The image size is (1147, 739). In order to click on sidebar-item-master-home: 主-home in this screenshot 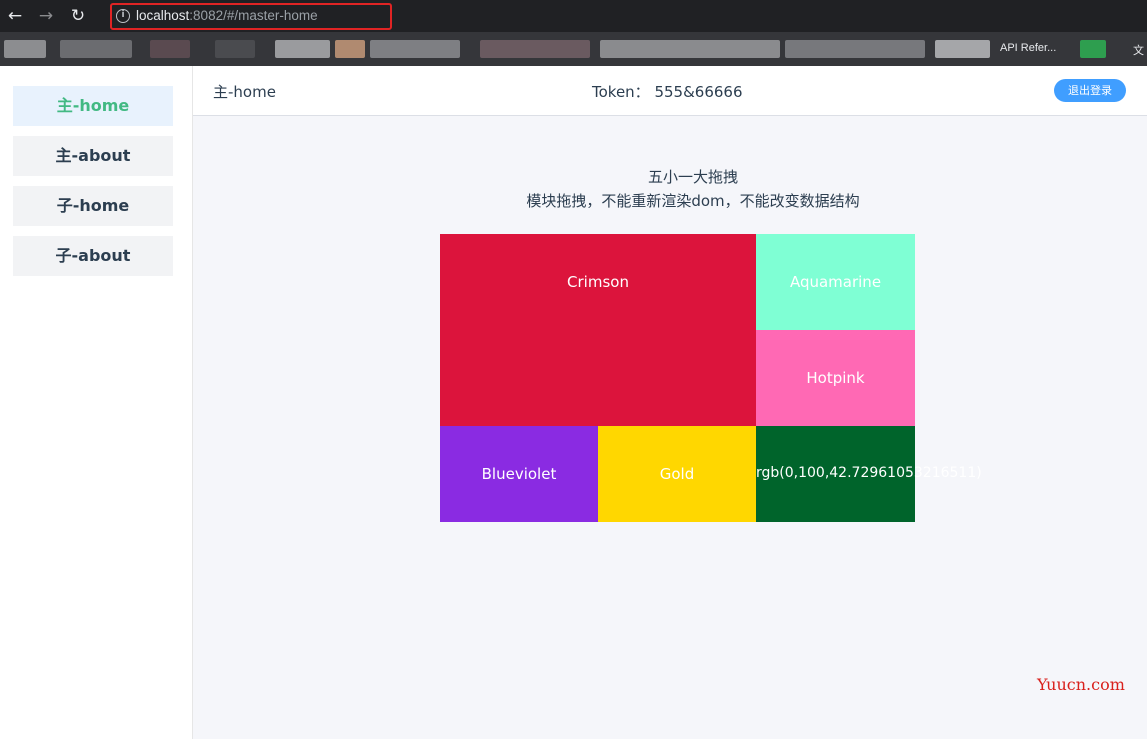, I will do `click(93, 106)`.